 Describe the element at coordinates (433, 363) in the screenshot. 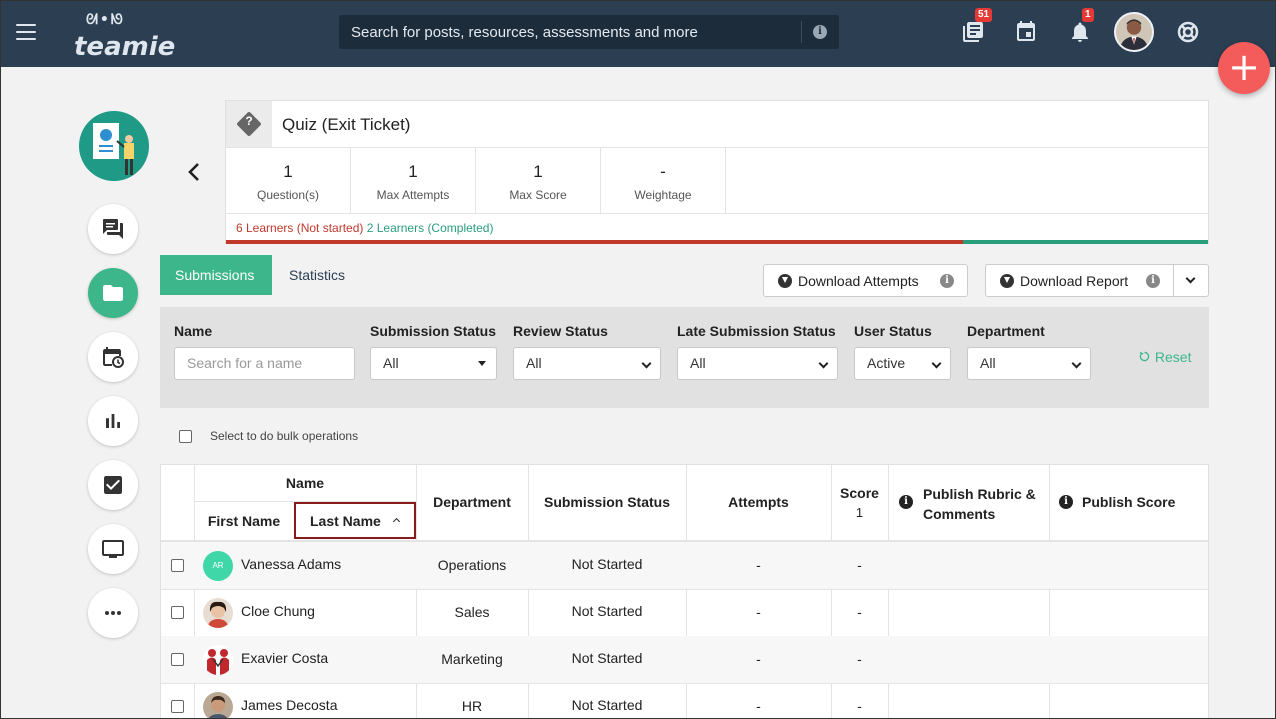

I see `submission-status-select: All` at that location.